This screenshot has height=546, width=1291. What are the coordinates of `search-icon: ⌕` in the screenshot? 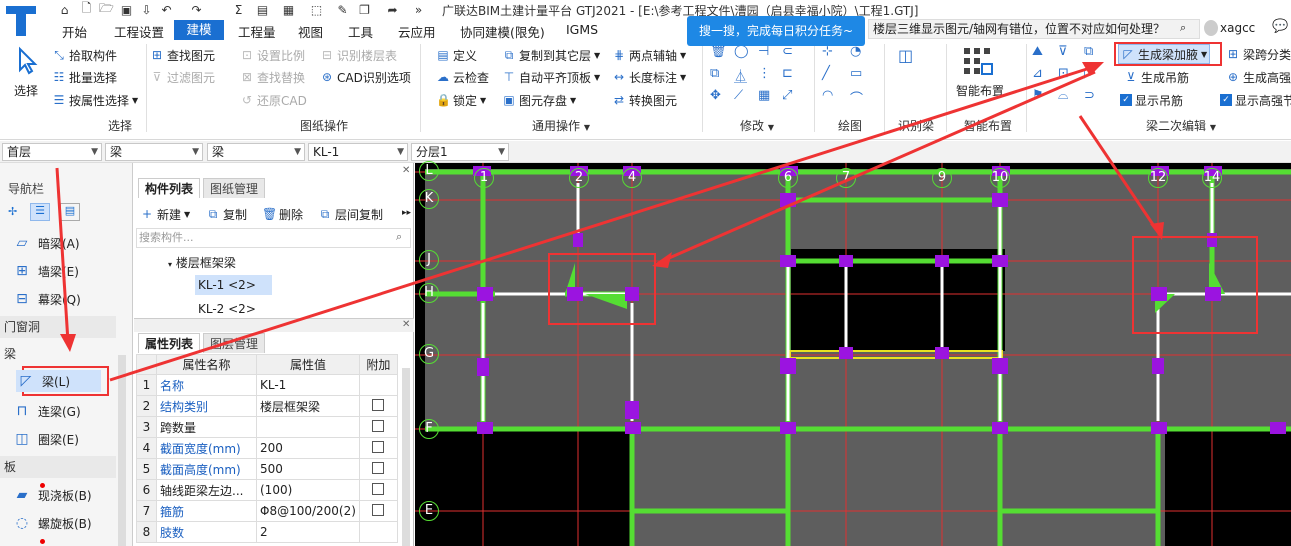 It's located at (399, 237).